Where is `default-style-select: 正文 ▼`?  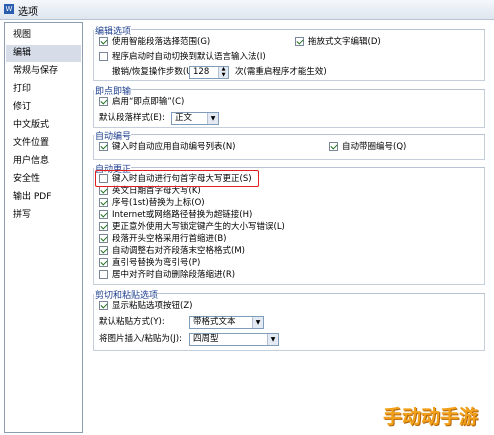 default-style-select: 正文 ▼ is located at coordinates (195, 118).